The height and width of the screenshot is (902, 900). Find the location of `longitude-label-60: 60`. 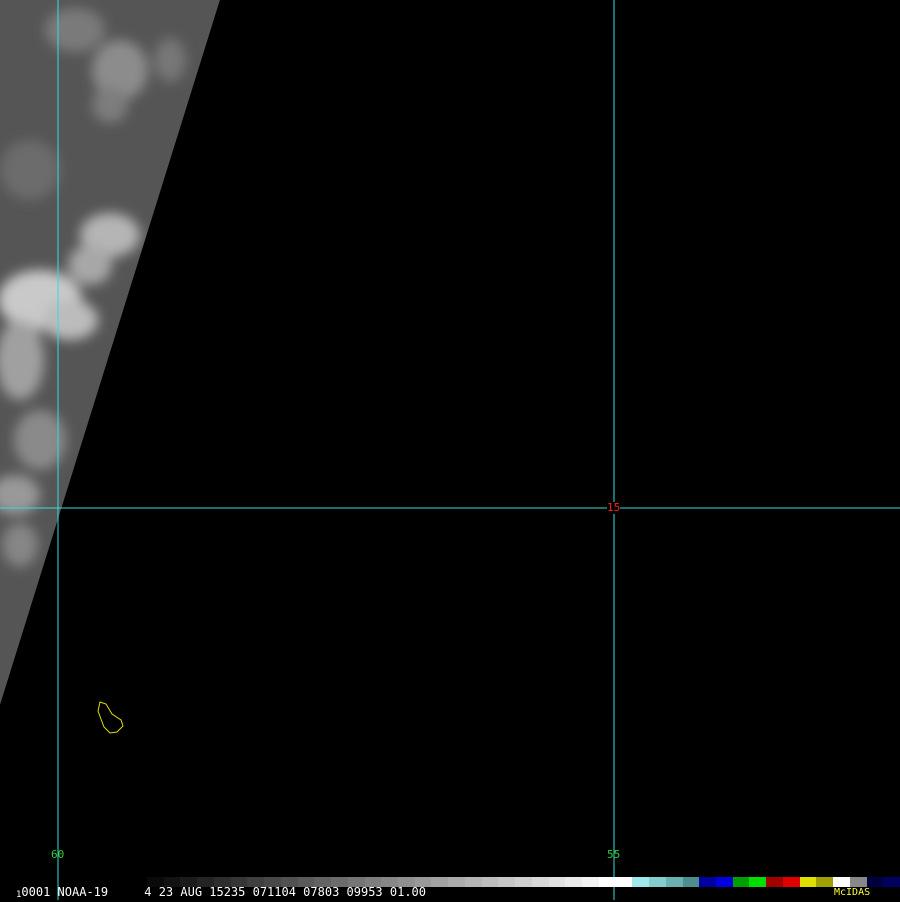

longitude-label-60: 60 is located at coordinates (58, 854).